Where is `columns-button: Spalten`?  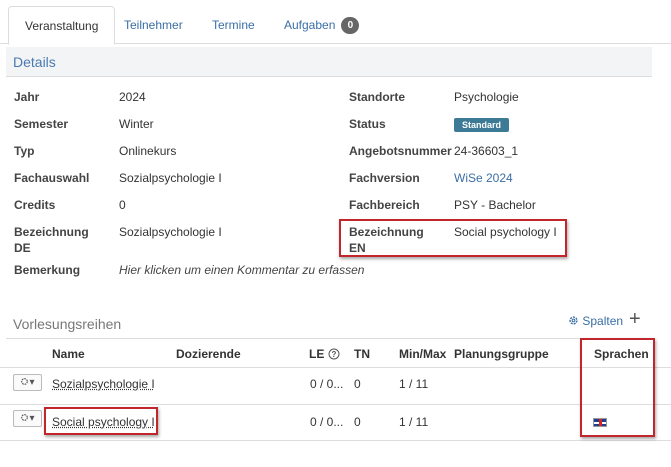 columns-button: Spalten is located at coordinates (595, 321).